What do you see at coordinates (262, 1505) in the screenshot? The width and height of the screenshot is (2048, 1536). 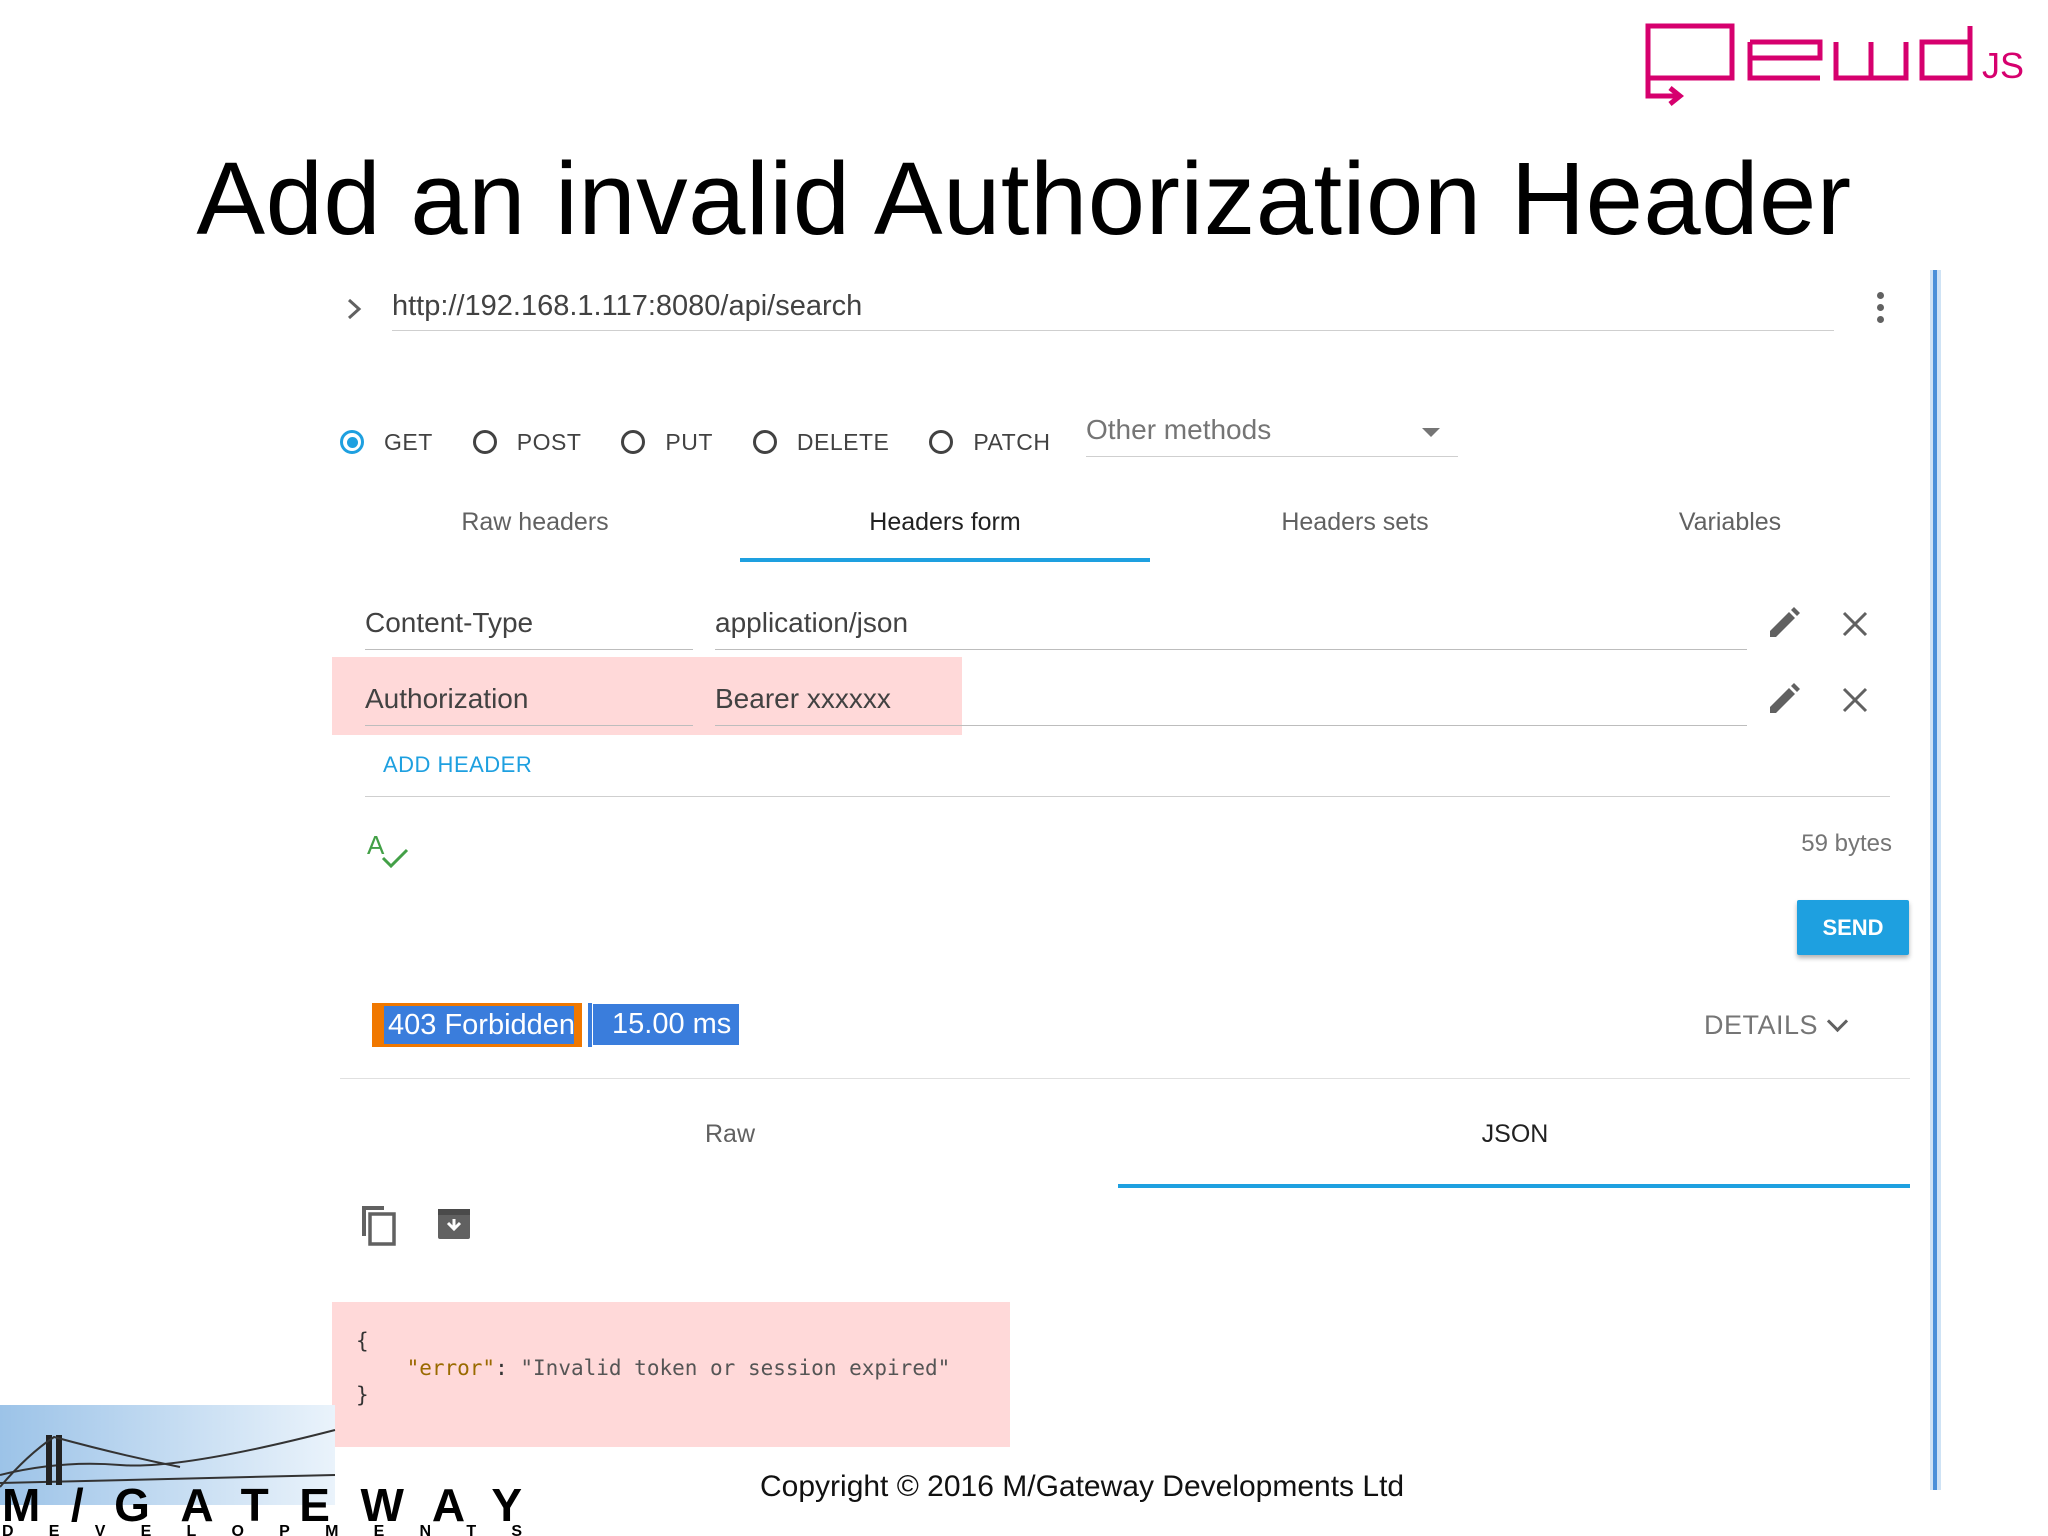 I see `svg-text: M/GATEWAY` at bounding box center [262, 1505].